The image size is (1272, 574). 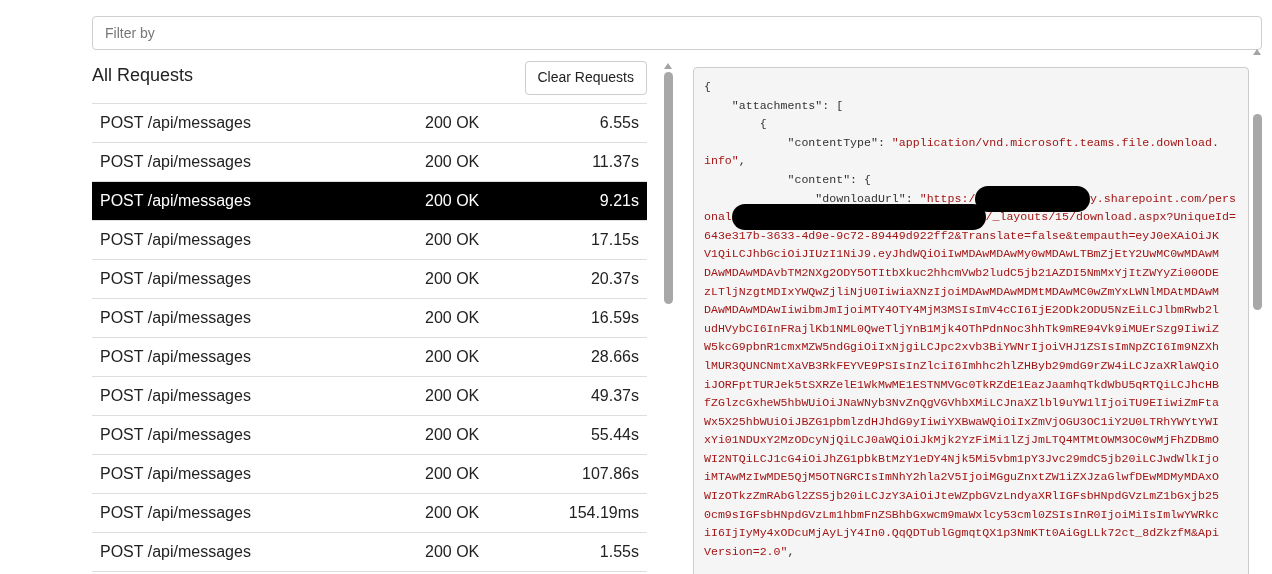 I want to click on request-duration: 49.37s, so click(x=614, y=396).